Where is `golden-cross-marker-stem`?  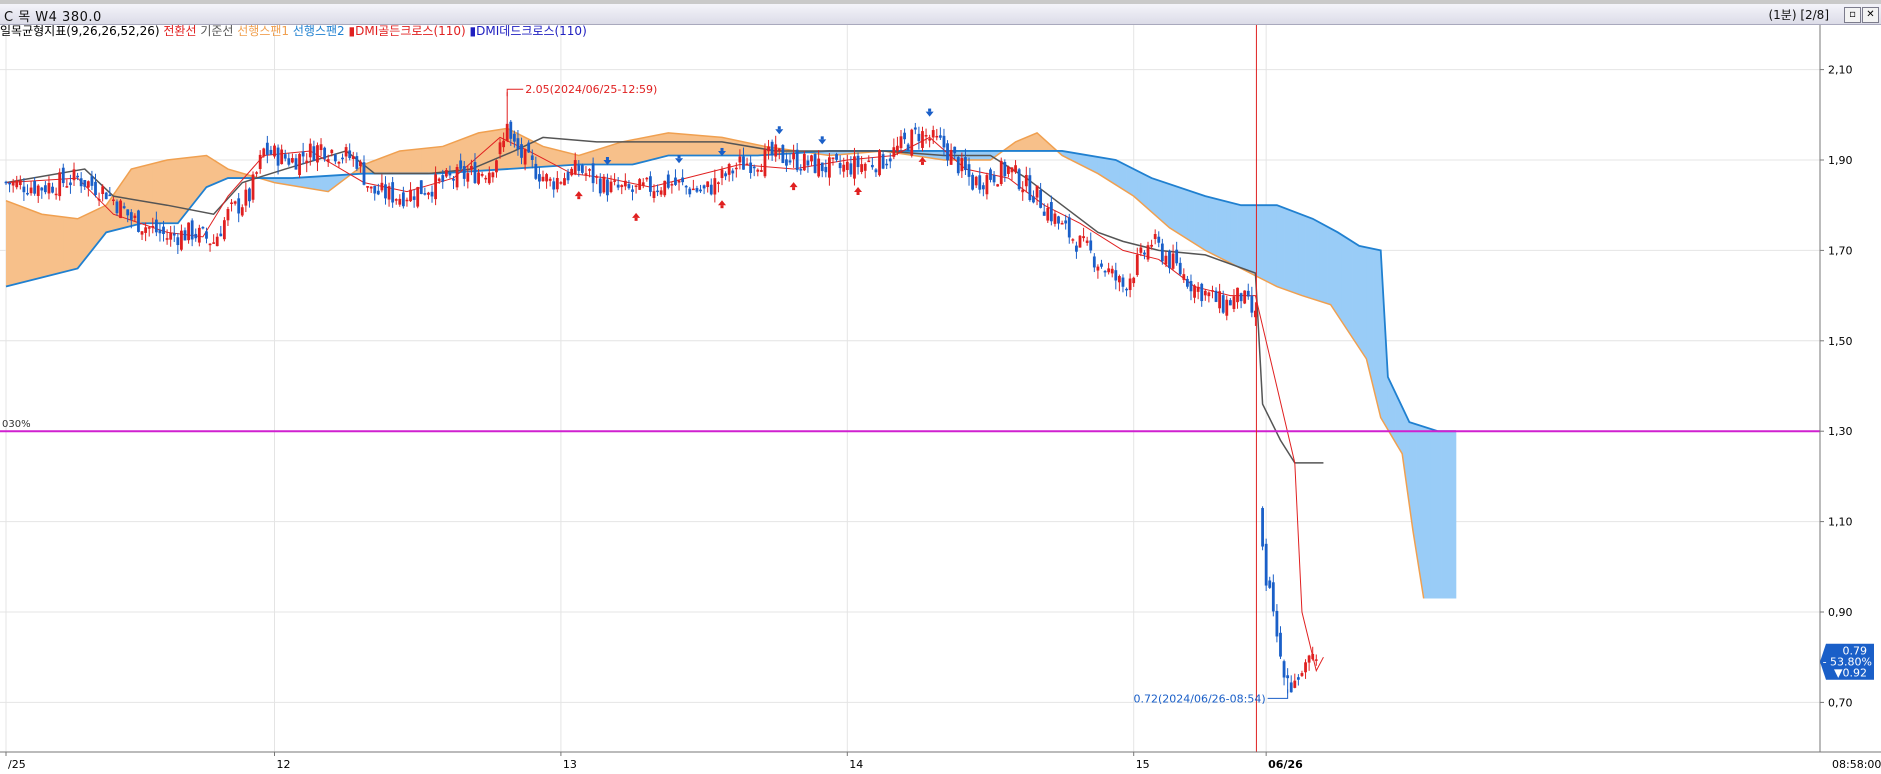
golden-cross-marker-stem is located at coordinates (858, 193).